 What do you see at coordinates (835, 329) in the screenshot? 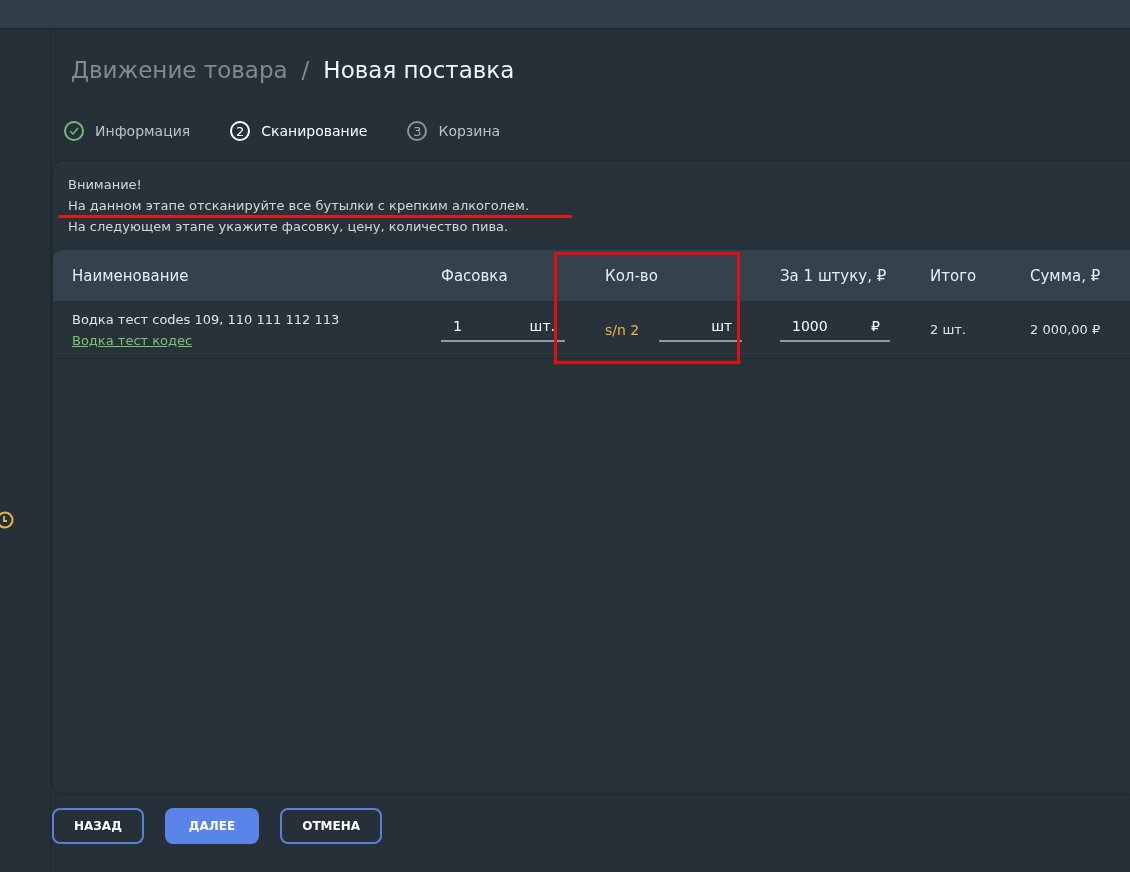
I see `price-field: 1000 ₽` at bounding box center [835, 329].